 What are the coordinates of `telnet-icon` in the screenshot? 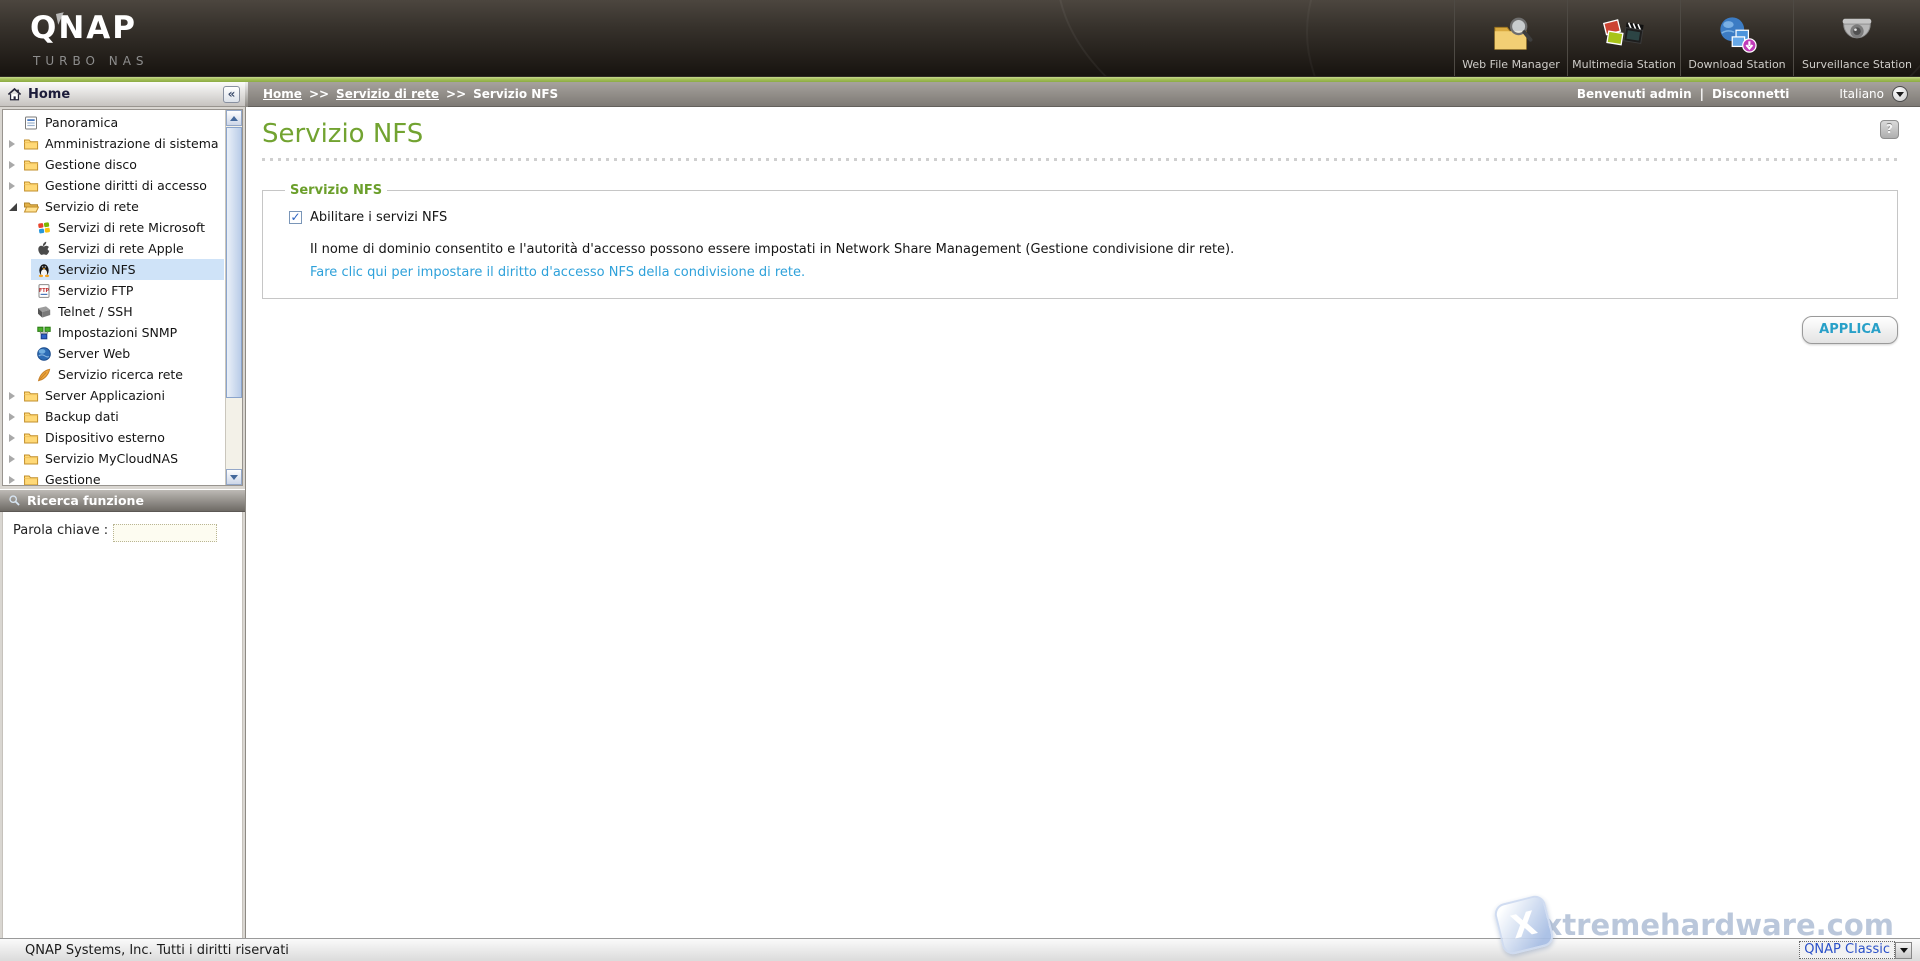 It's located at (44, 312).